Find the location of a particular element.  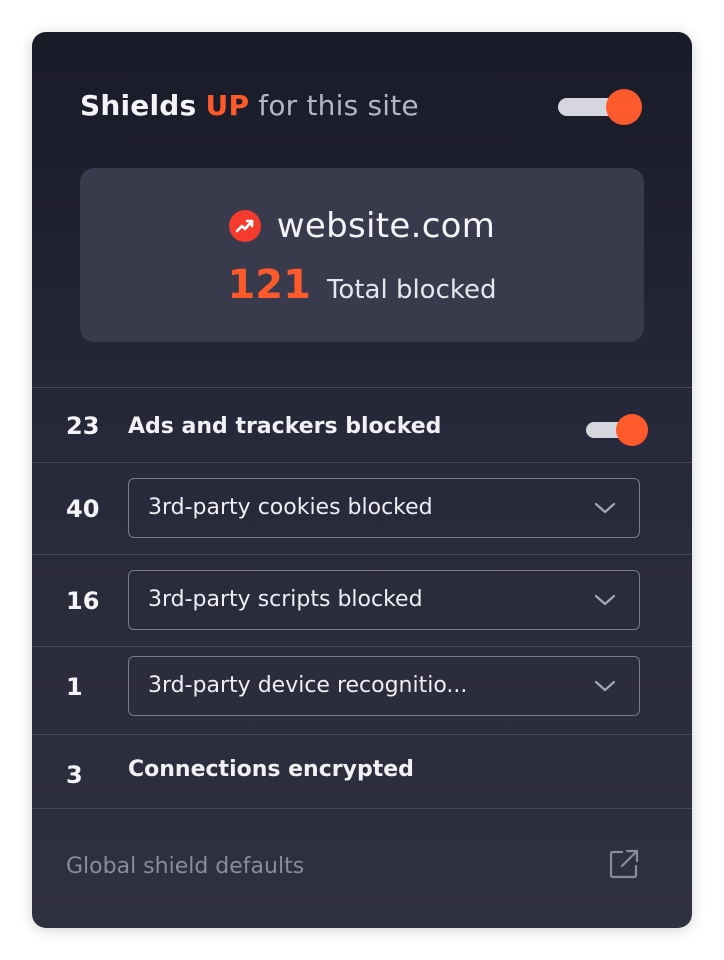

row-connections-encrypted: 3 Connections encrypted is located at coordinates (362, 771).